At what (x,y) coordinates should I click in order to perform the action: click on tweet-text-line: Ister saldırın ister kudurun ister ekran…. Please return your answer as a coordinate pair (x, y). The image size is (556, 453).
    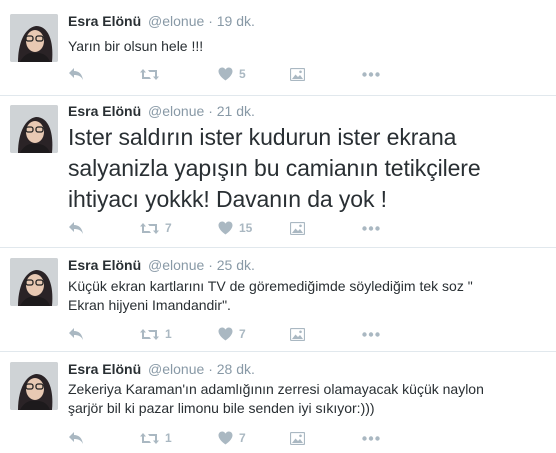
    Looking at the image, I should click on (262, 137).